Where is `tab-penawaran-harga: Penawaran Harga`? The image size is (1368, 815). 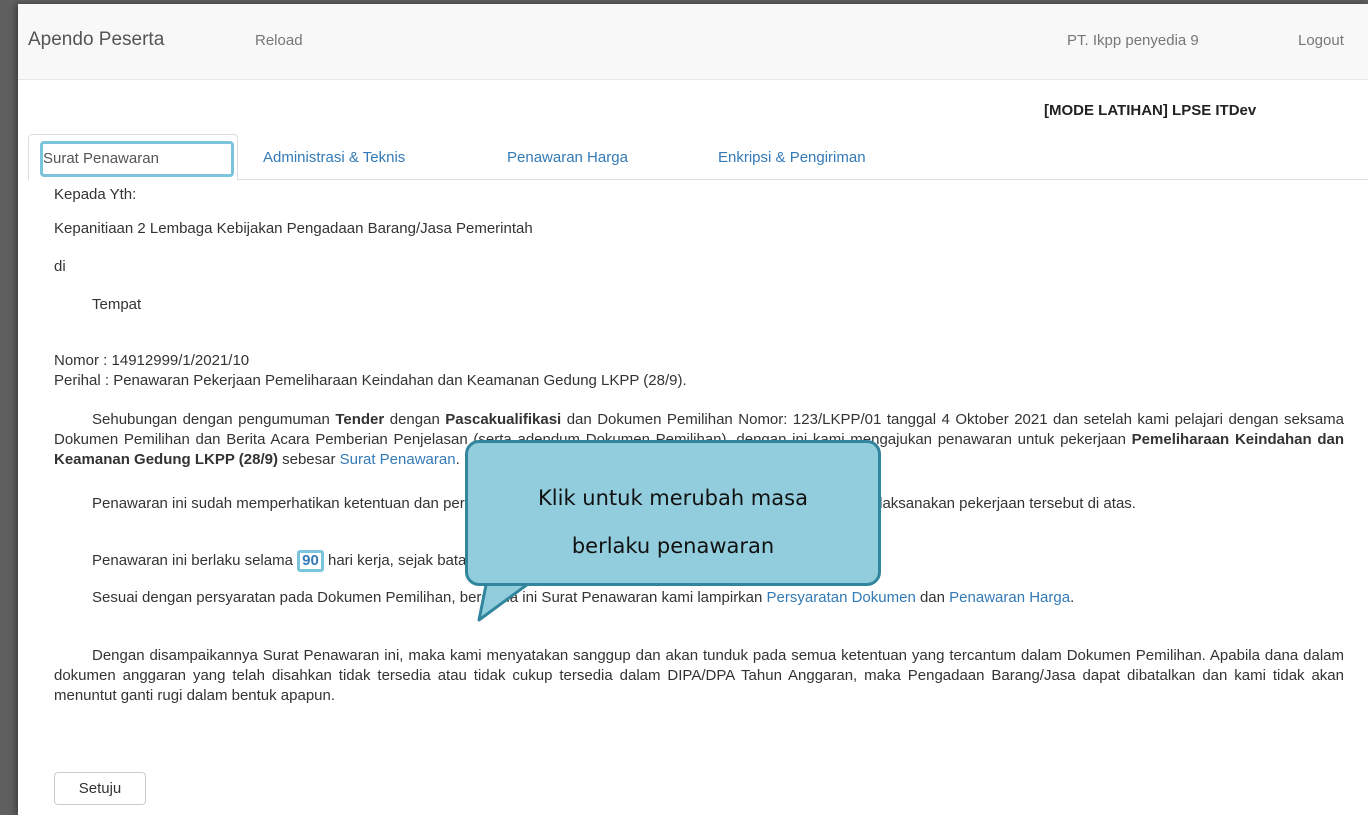
tab-penawaran-harga: Penawaran Harga is located at coordinates (567, 156).